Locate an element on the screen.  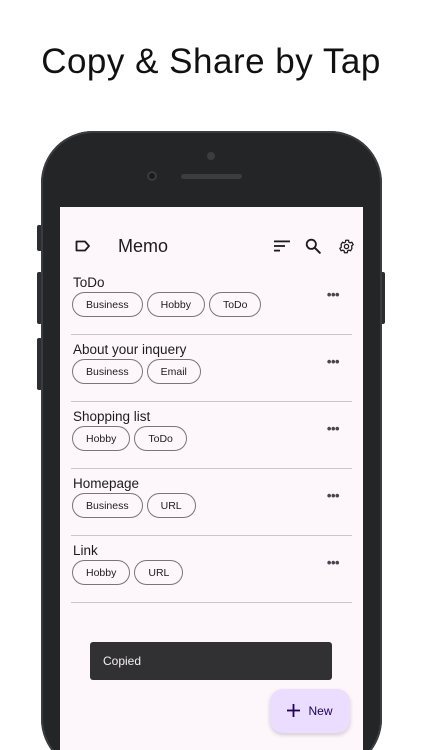
tag-group: Business Hobby ToDo is located at coordinates (167, 304).